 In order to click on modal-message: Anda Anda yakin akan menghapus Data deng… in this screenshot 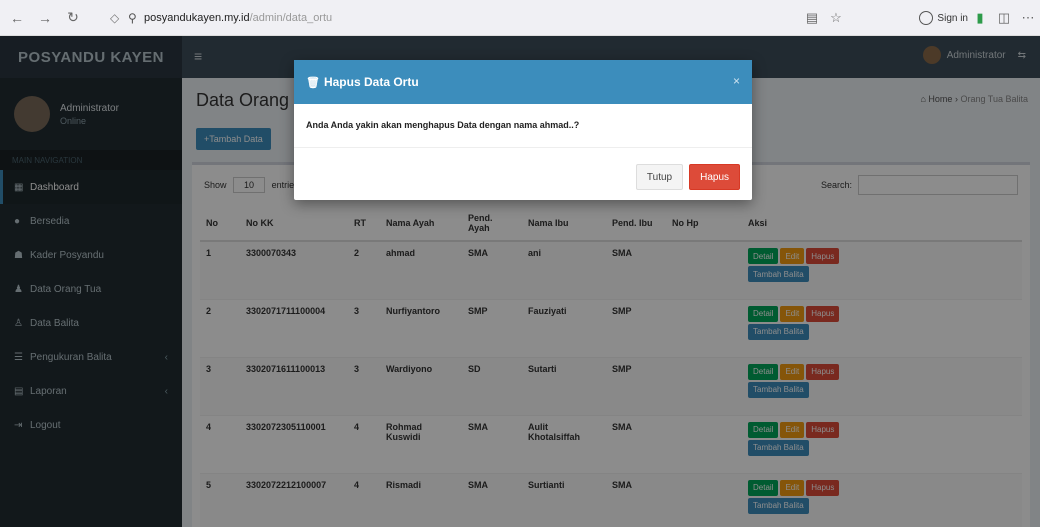, I will do `click(523, 126)`.